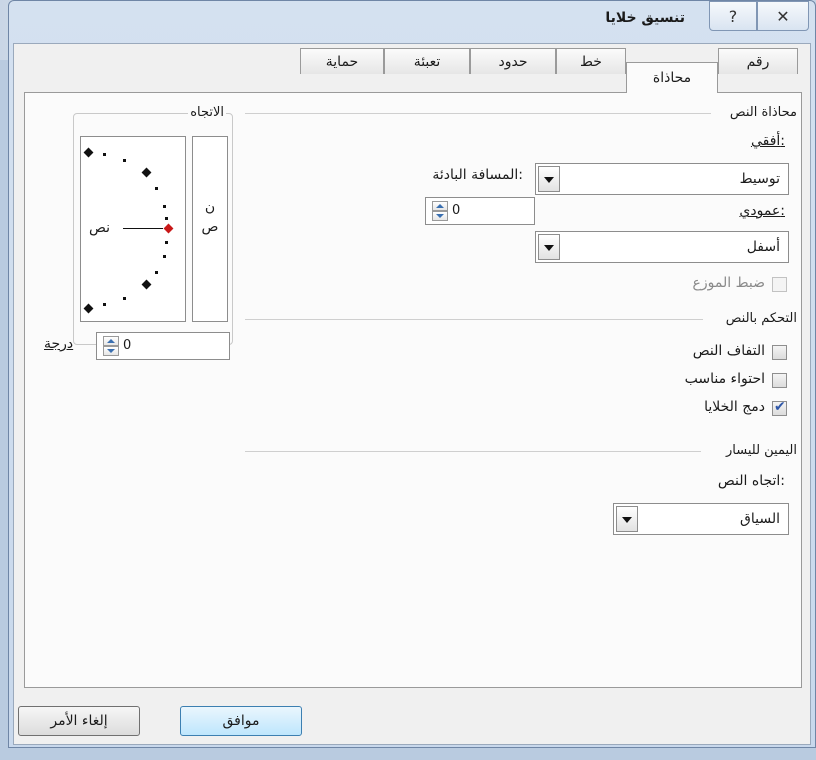  I want to click on vertical-label: عمودي:, so click(762, 211).